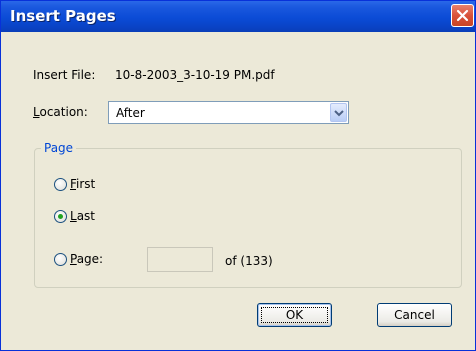 This screenshot has height=351, width=476. I want to click on cancel-button-label: Cancel, so click(414, 315).